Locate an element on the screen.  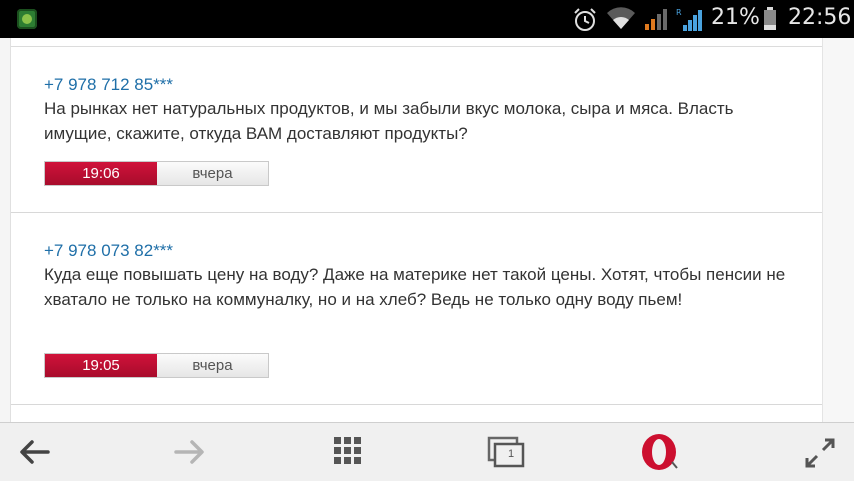
app-notification-icon is located at coordinates (27, 19).